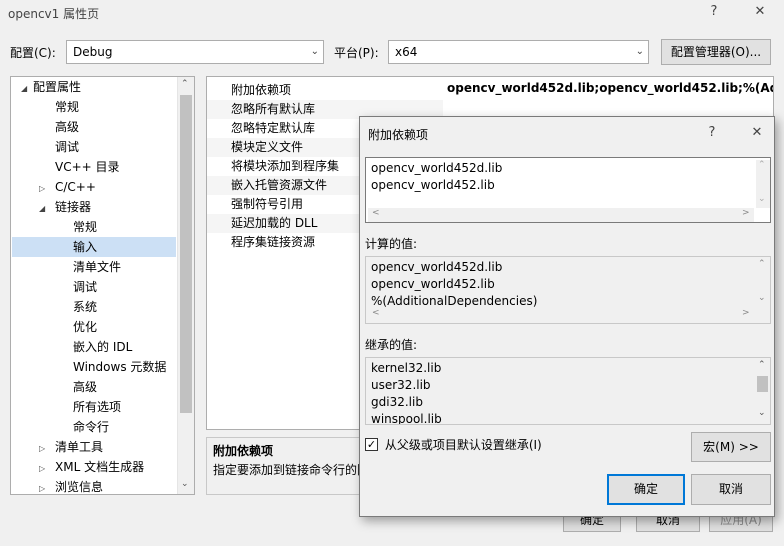  I want to click on config-select: Debug ⌄, so click(195, 52).